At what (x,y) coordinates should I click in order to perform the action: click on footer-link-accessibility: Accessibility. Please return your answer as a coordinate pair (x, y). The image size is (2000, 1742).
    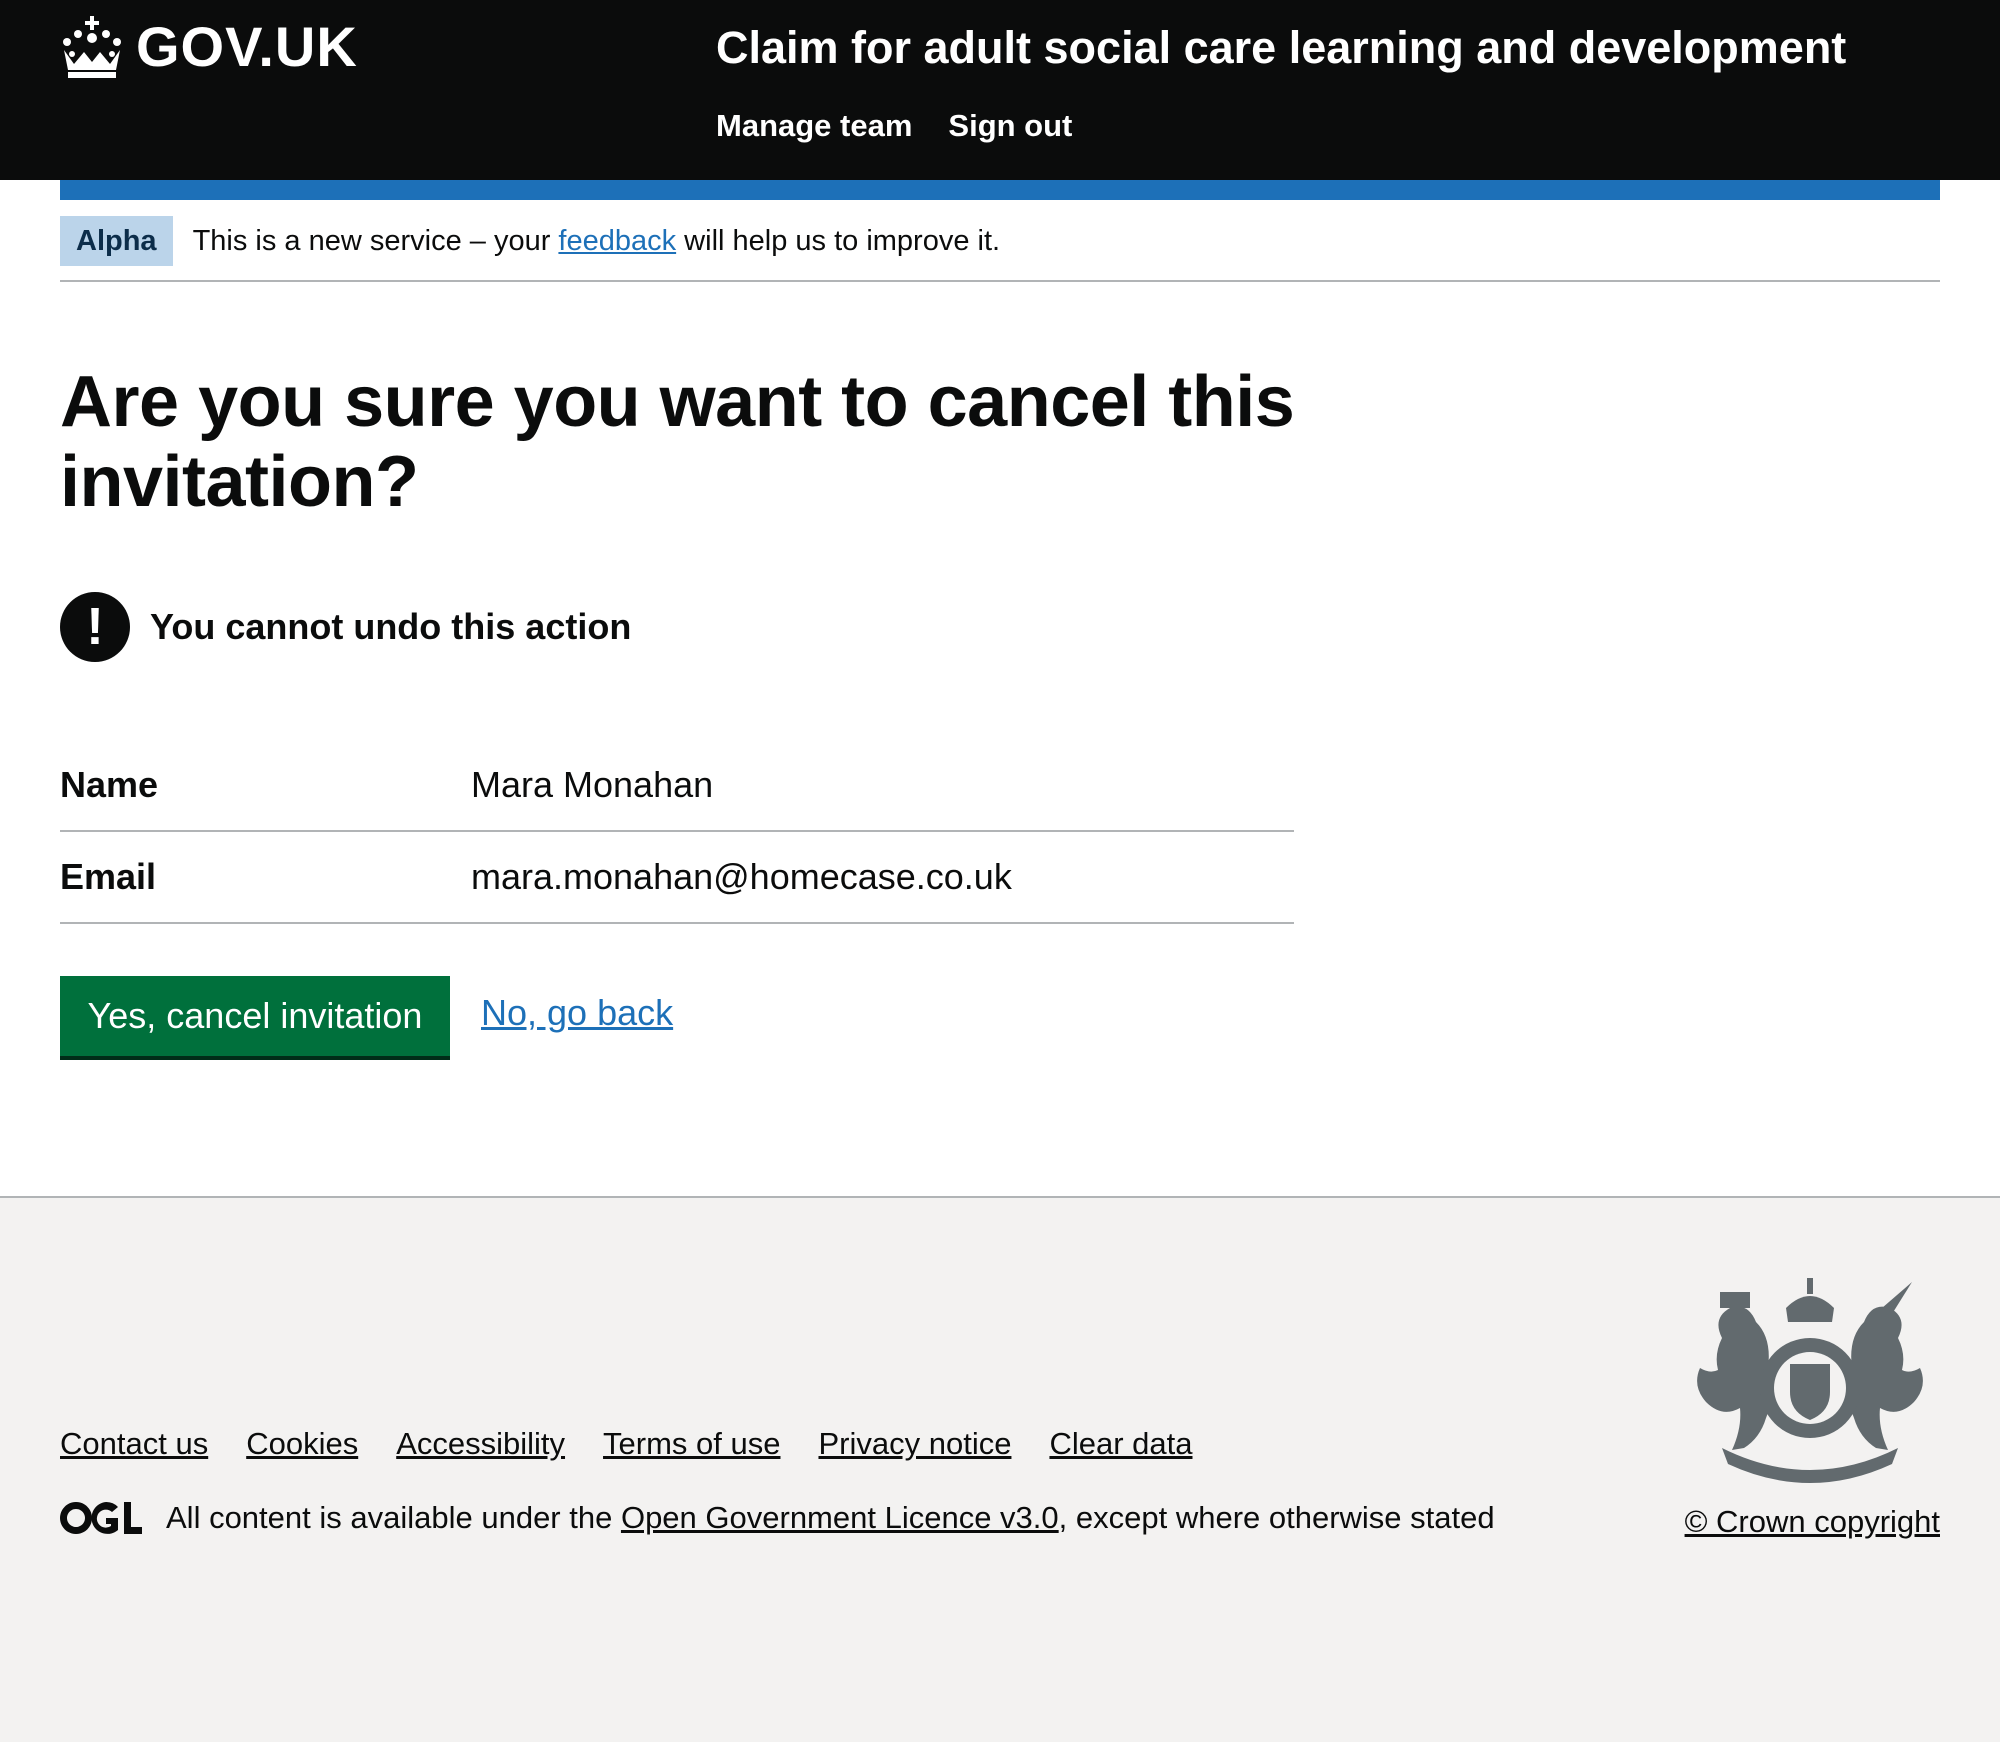
    Looking at the image, I should click on (480, 1444).